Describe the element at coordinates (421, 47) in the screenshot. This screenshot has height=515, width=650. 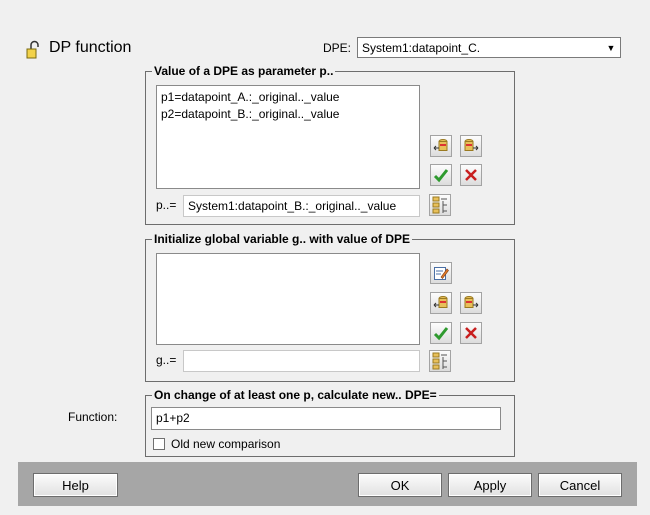
I see `dpe-select-value: System1:datapoint_C.` at that location.